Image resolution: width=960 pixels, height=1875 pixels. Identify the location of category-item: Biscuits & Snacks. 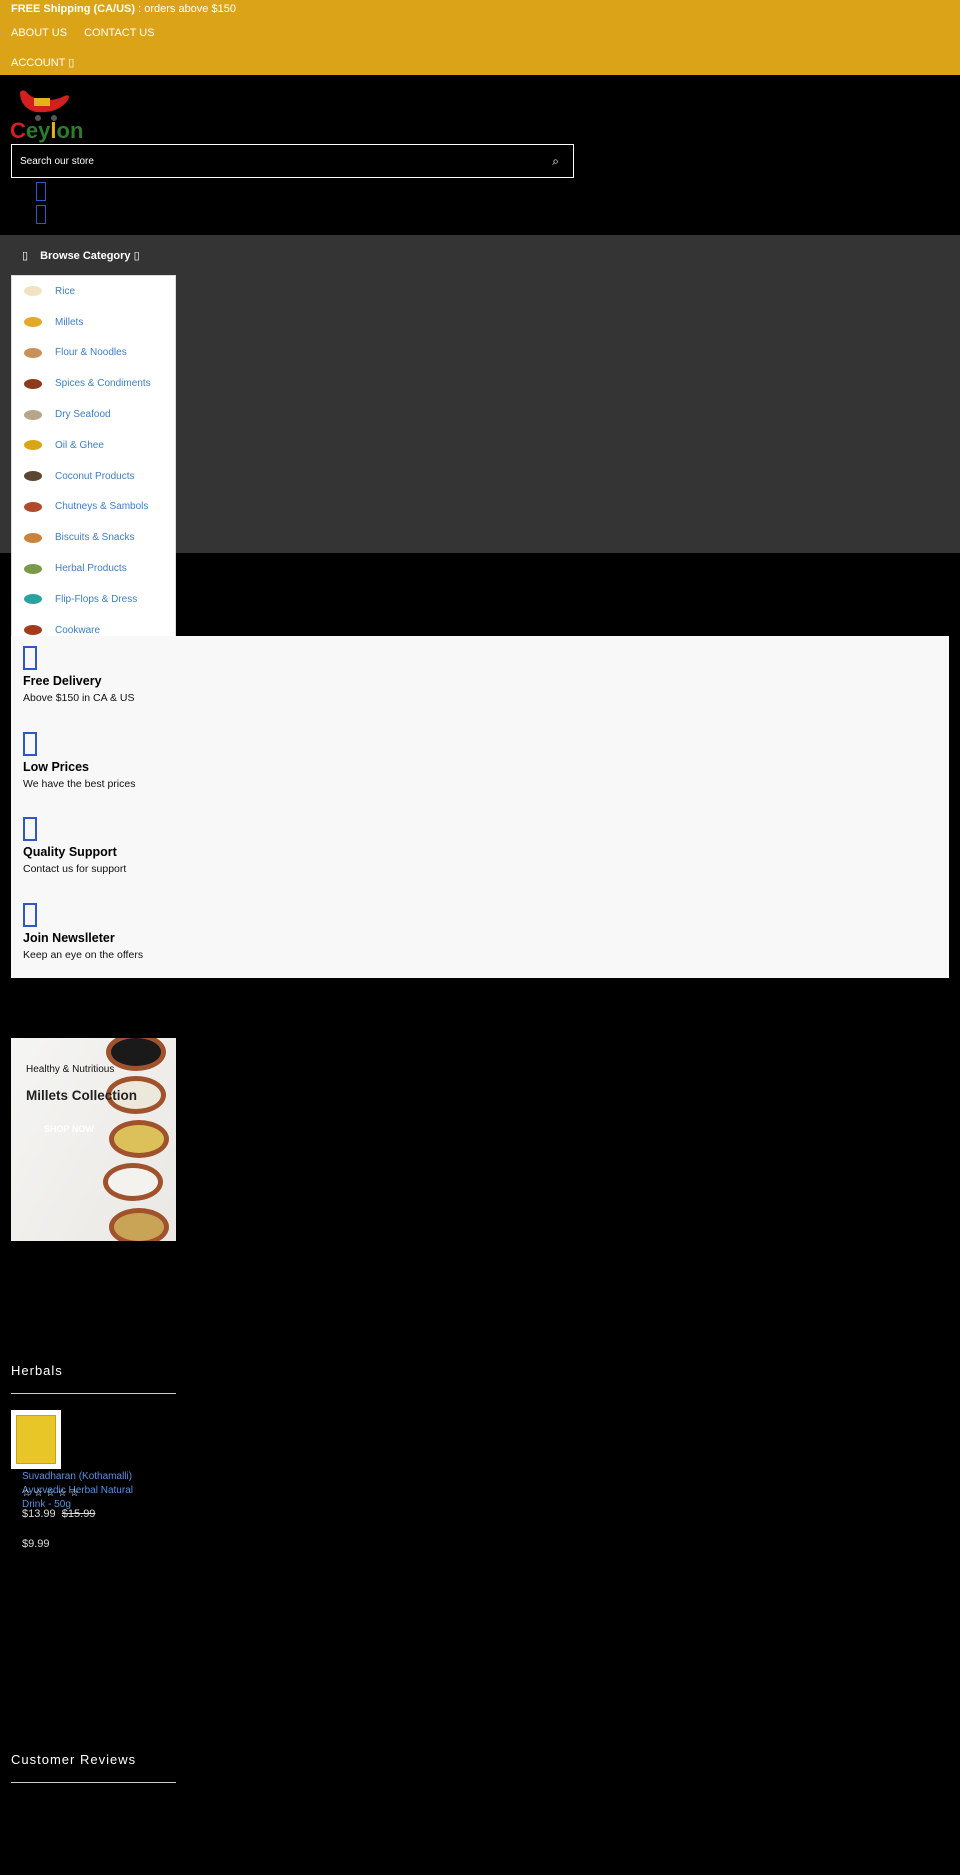
(93, 537).